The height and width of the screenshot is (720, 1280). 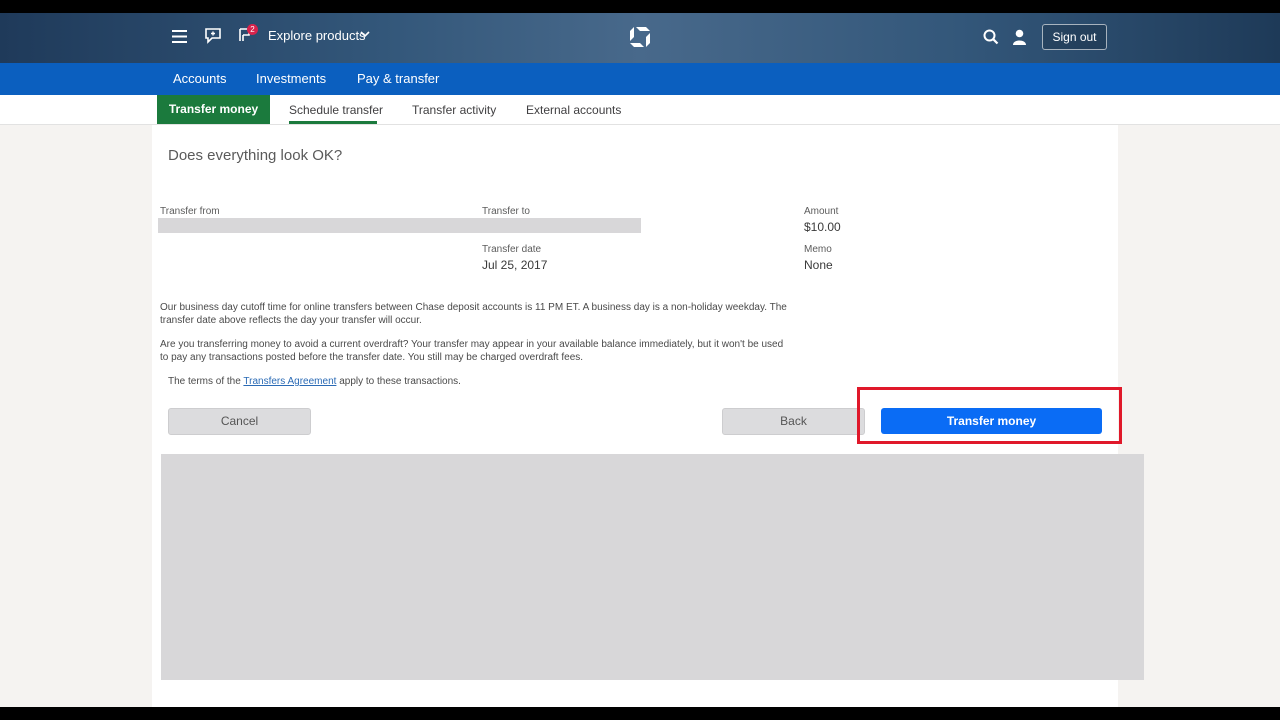 I want to click on transfer-to-label: Transfer to, so click(x=506, y=211).